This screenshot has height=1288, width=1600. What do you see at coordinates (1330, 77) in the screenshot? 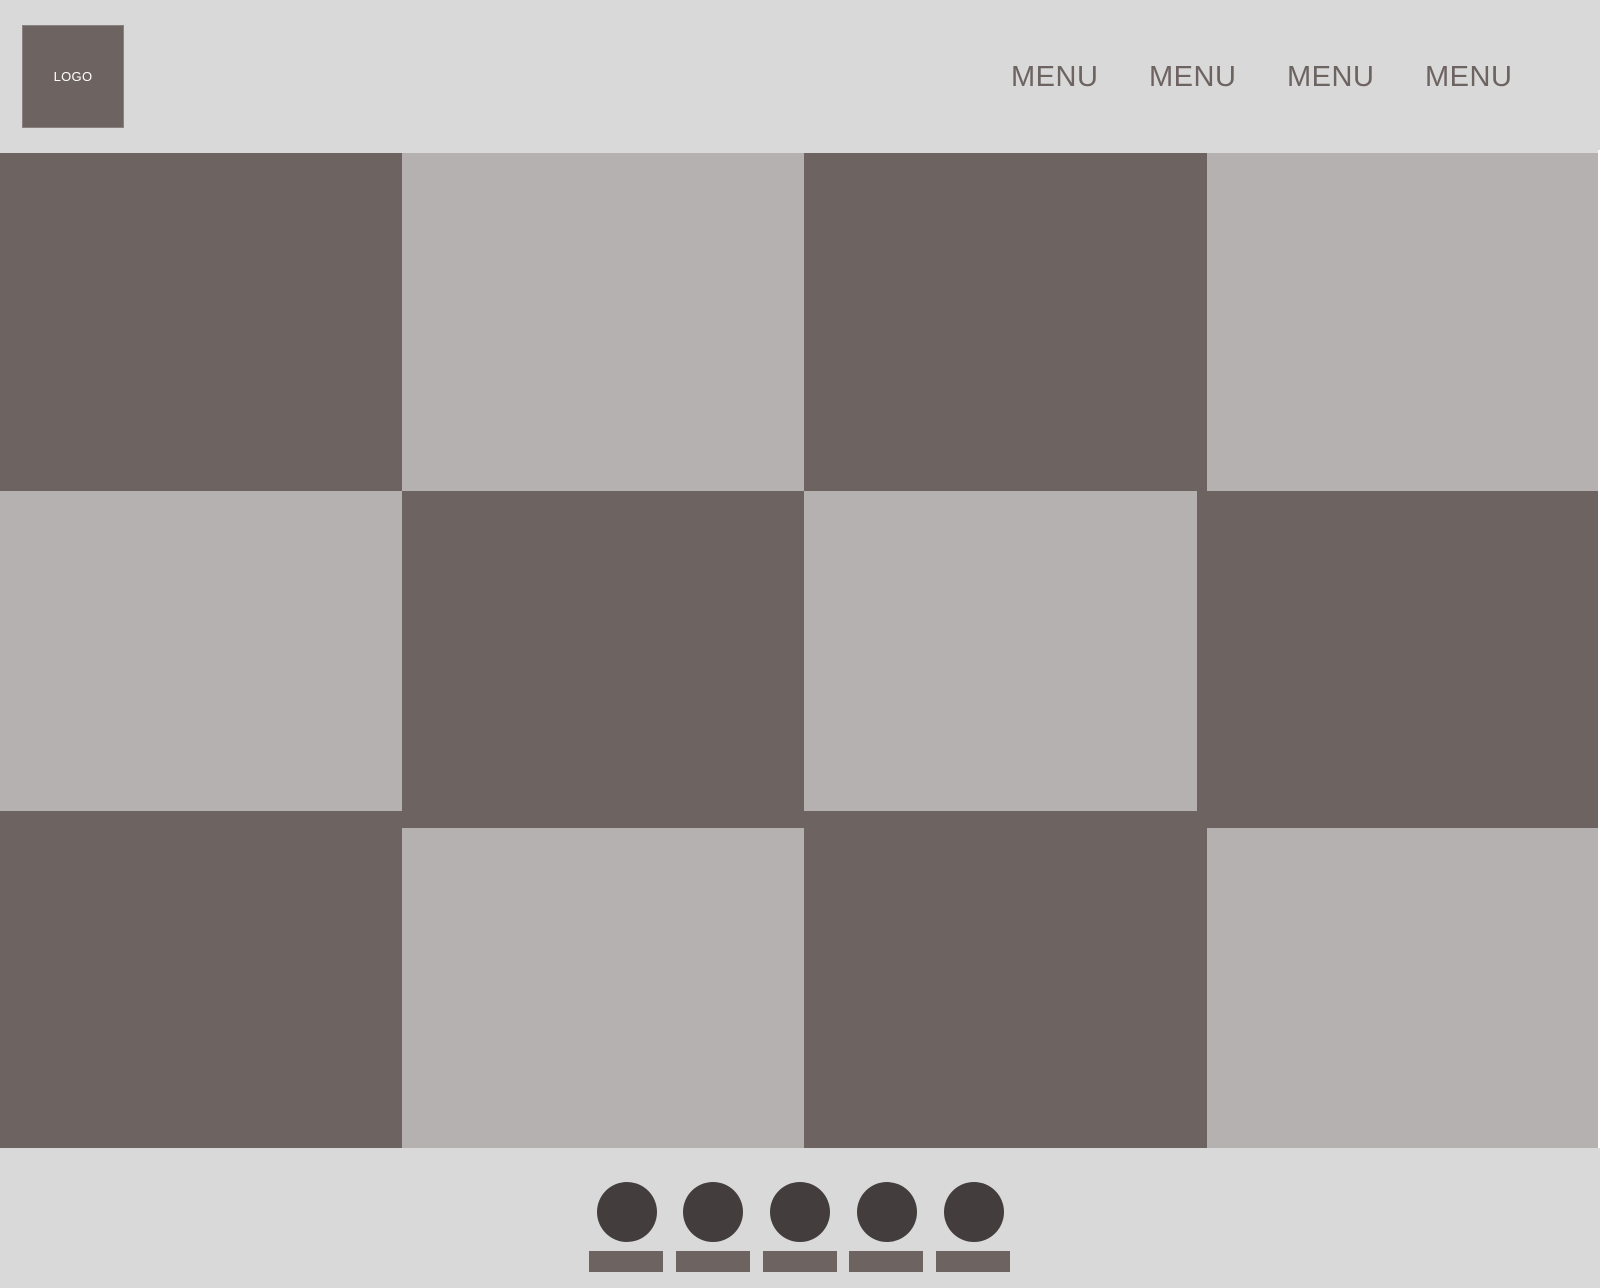
I see `nav-menu-3: MENU` at bounding box center [1330, 77].